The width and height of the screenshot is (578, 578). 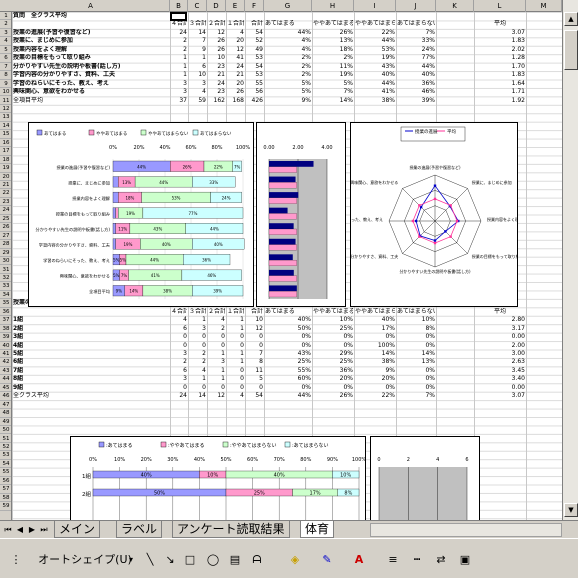 What do you see at coordinates (5, 430) in the screenshot?
I see `row-header: 50` at bounding box center [5, 430].